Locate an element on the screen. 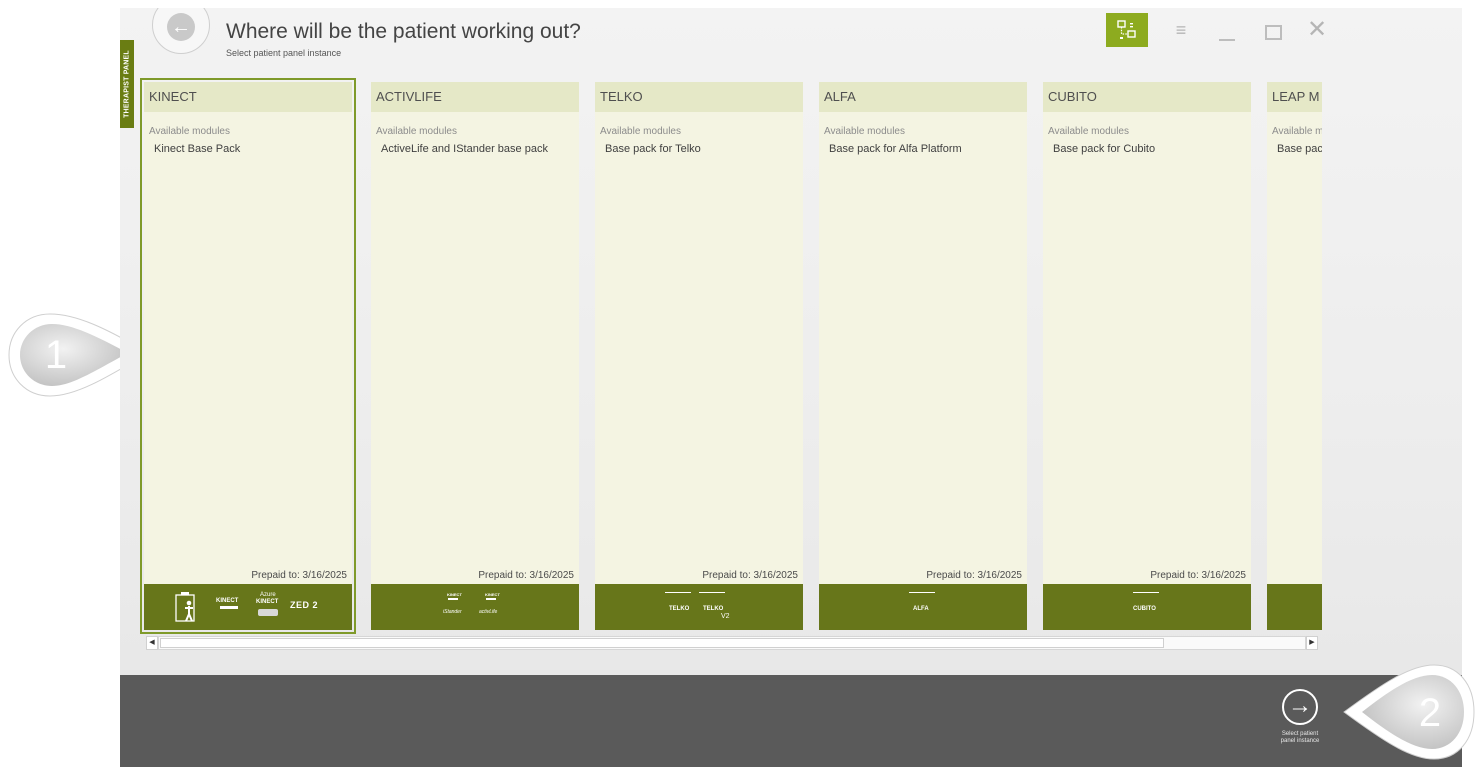 This screenshot has width=1480, height=767. bottom-action-bar: → Select patient panel instance is located at coordinates (791, 721).